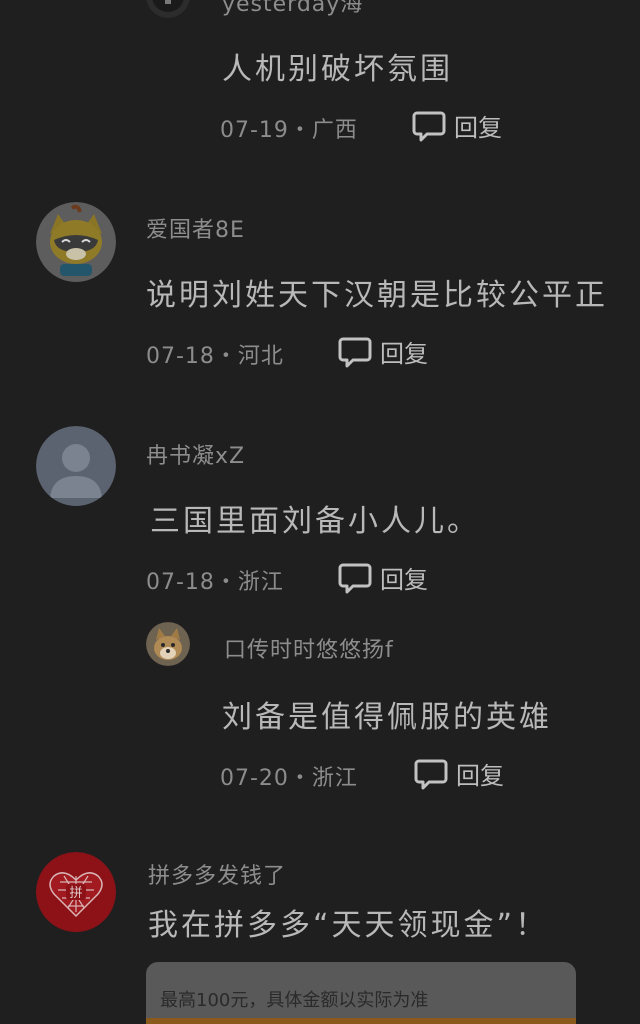 The height and width of the screenshot is (1024, 640). What do you see at coordinates (289, 778) in the screenshot?
I see `comment-meta: 07-20・浙江` at bounding box center [289, 778].